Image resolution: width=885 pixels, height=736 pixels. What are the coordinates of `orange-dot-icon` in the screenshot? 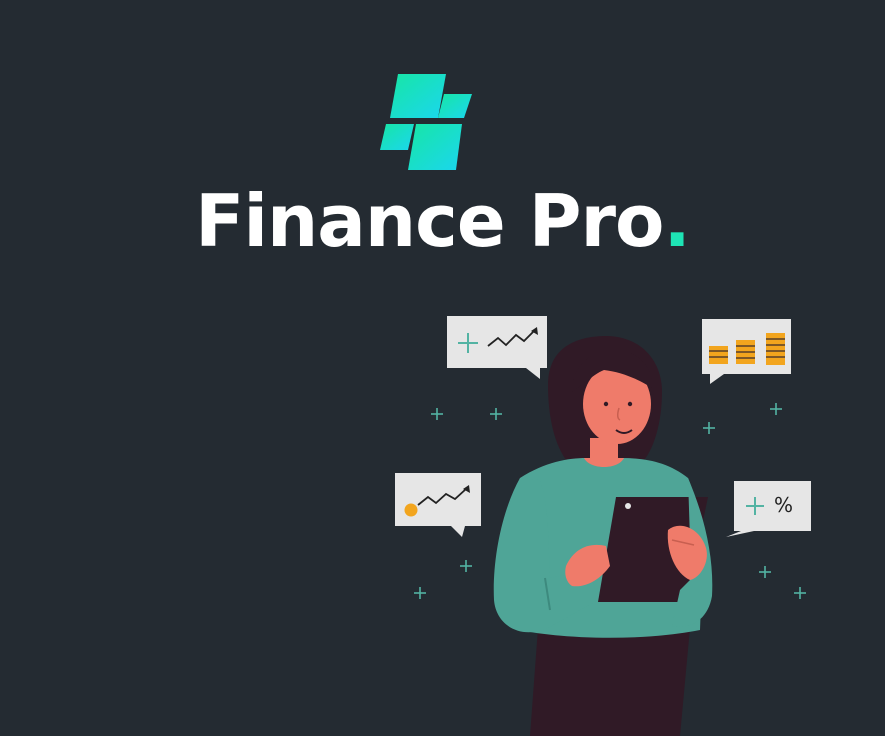 It's located at (411, 510).